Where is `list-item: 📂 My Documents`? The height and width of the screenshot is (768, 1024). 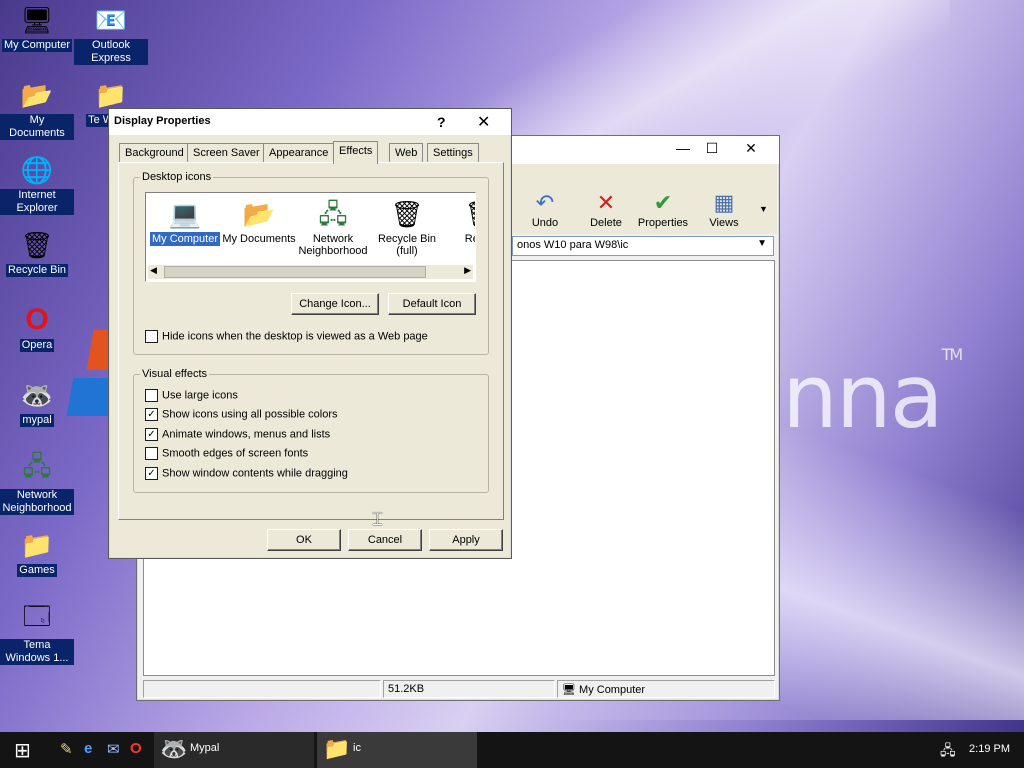
list-item: 📂 My Documents is located at coordinates (259, 220).